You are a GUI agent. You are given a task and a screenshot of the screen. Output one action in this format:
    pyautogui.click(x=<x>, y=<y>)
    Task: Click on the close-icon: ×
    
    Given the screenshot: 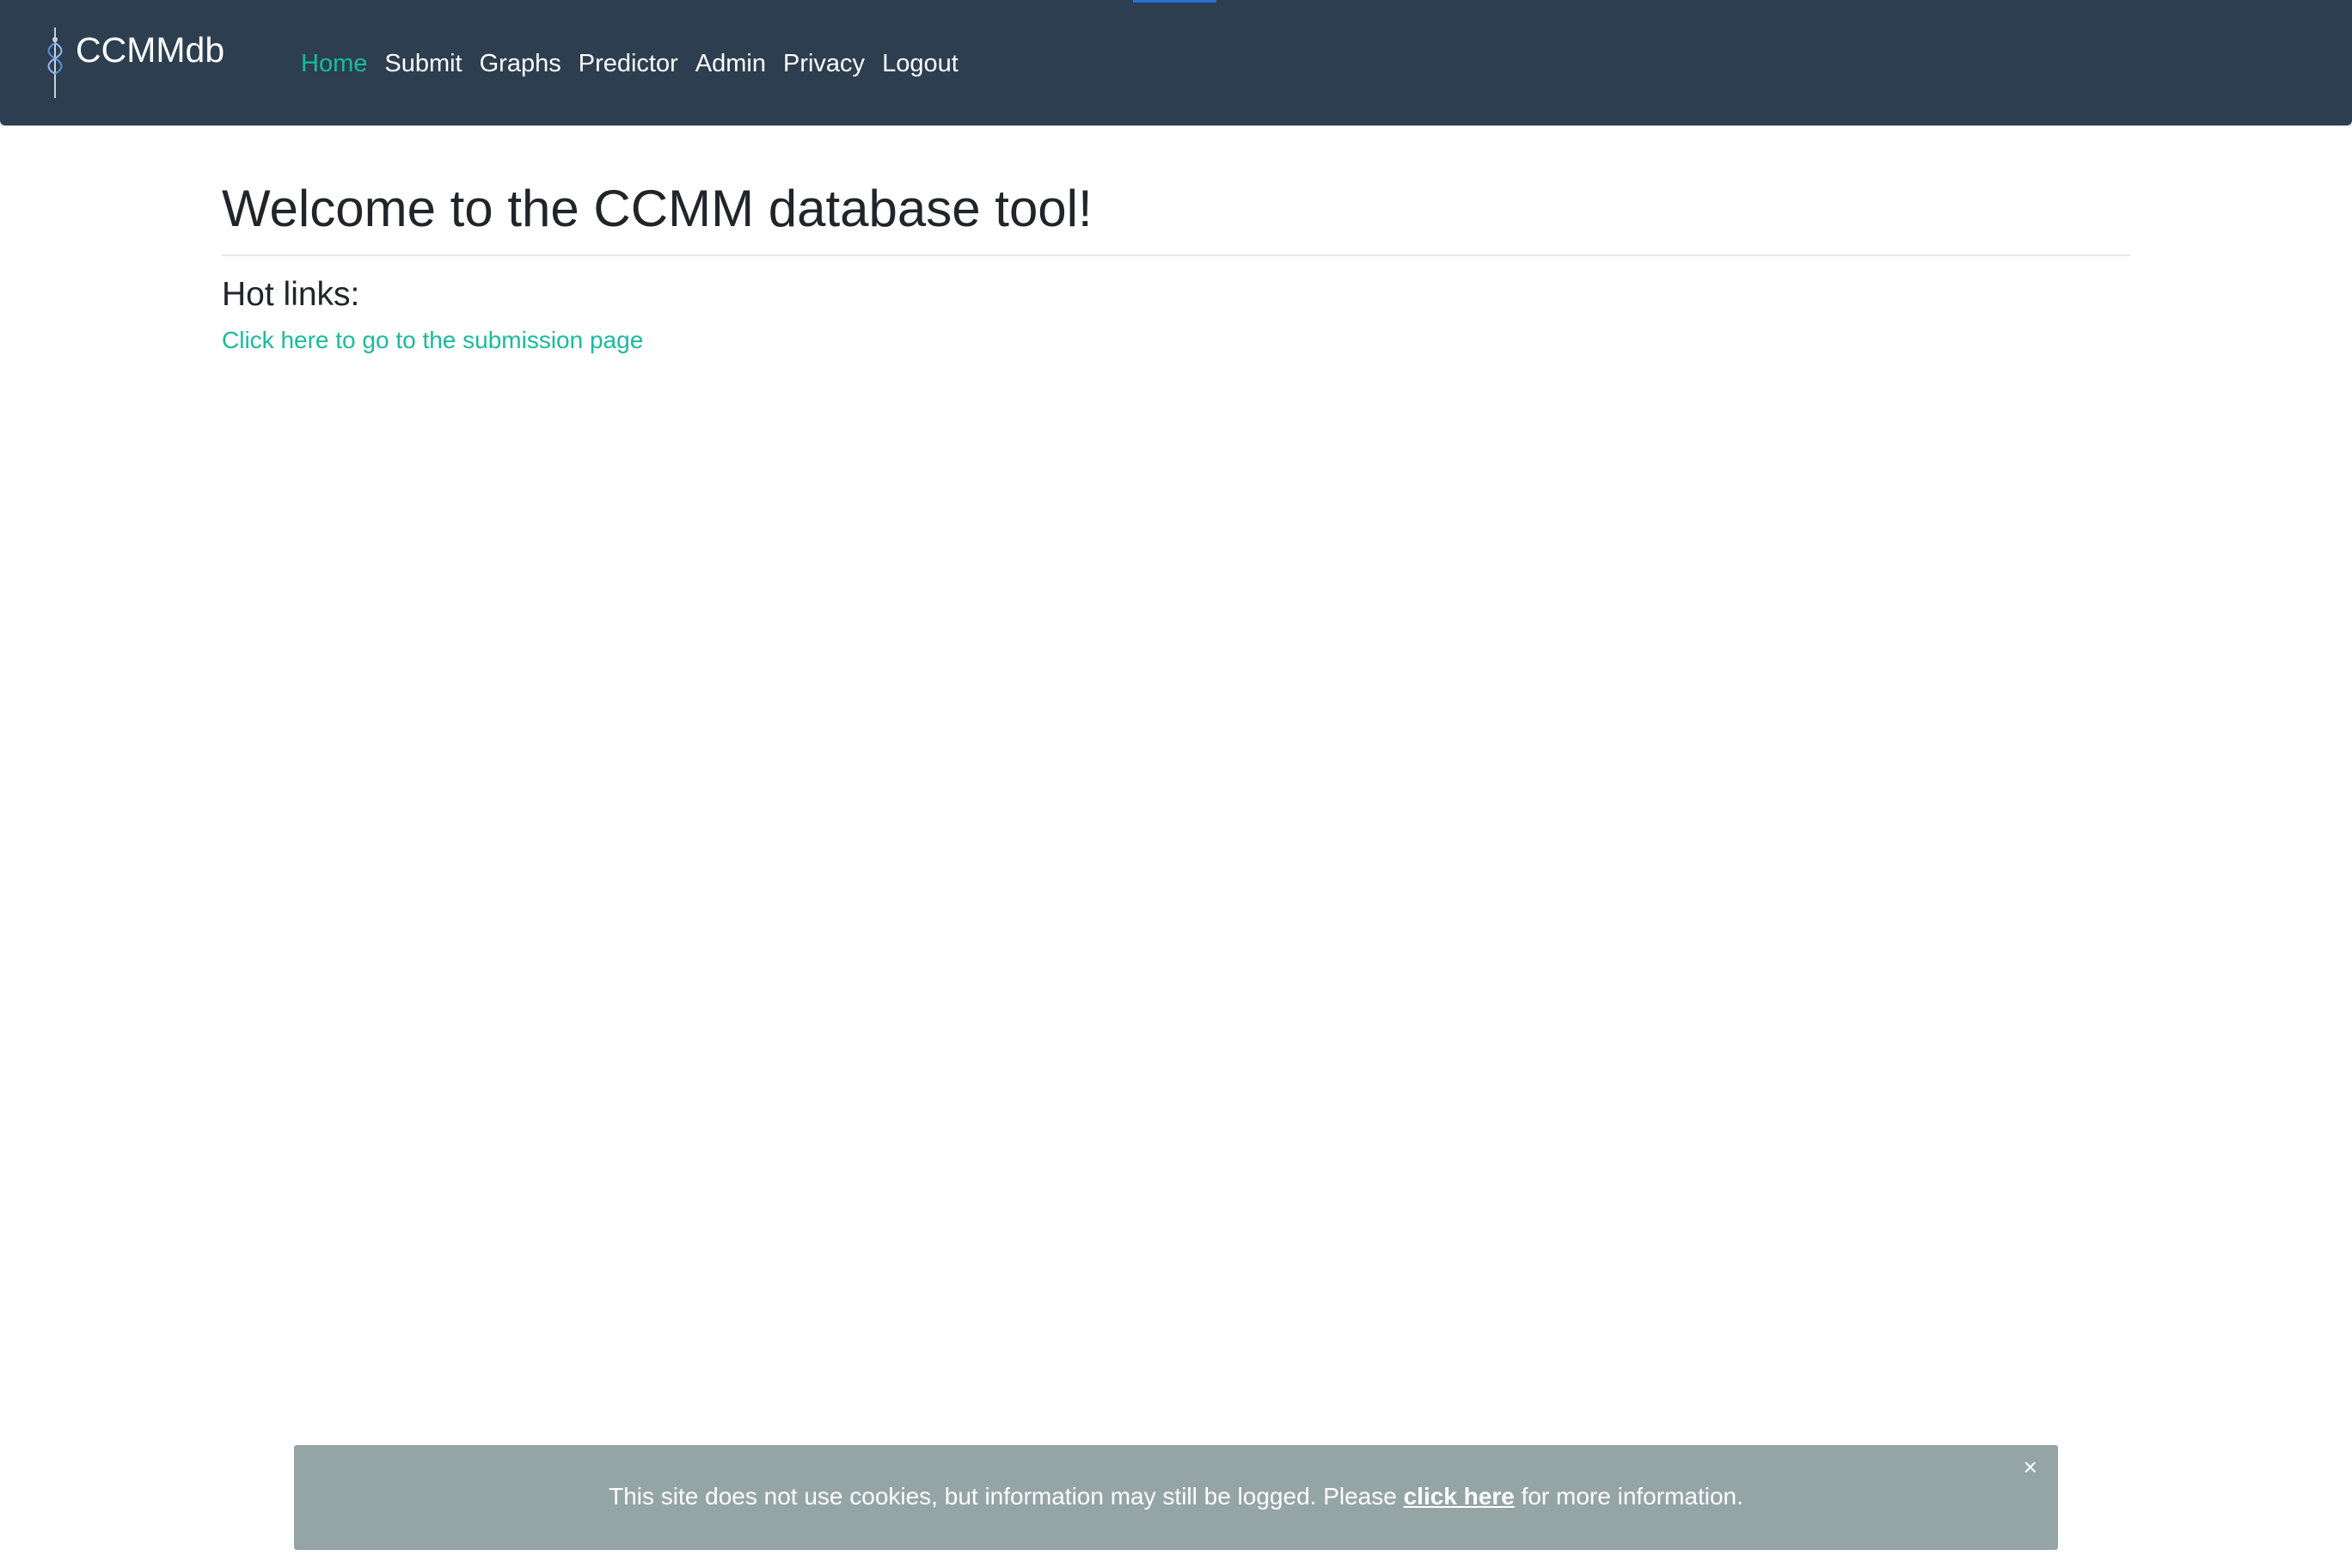 What is the action you would take?
    pyautogui.click(x=2031, y=1467)
    